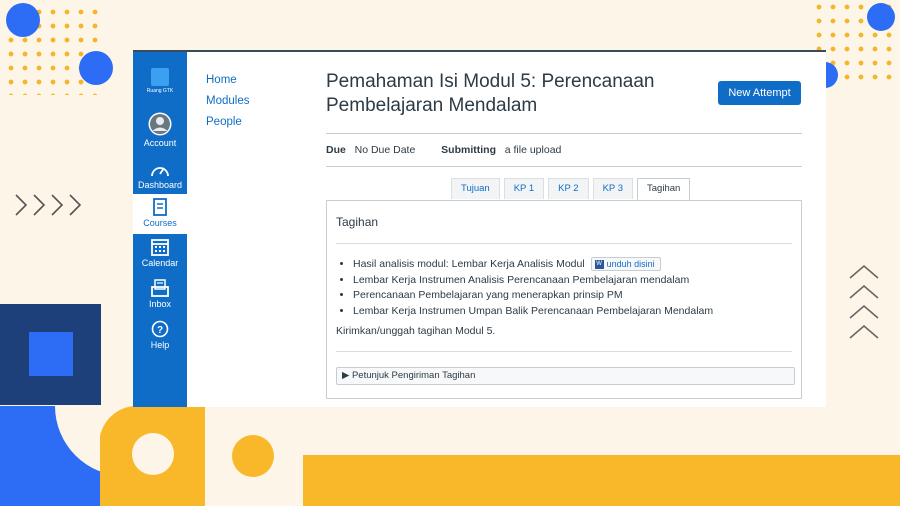  I want to click on logo-text: Ruang GTK, so click(160, 91).